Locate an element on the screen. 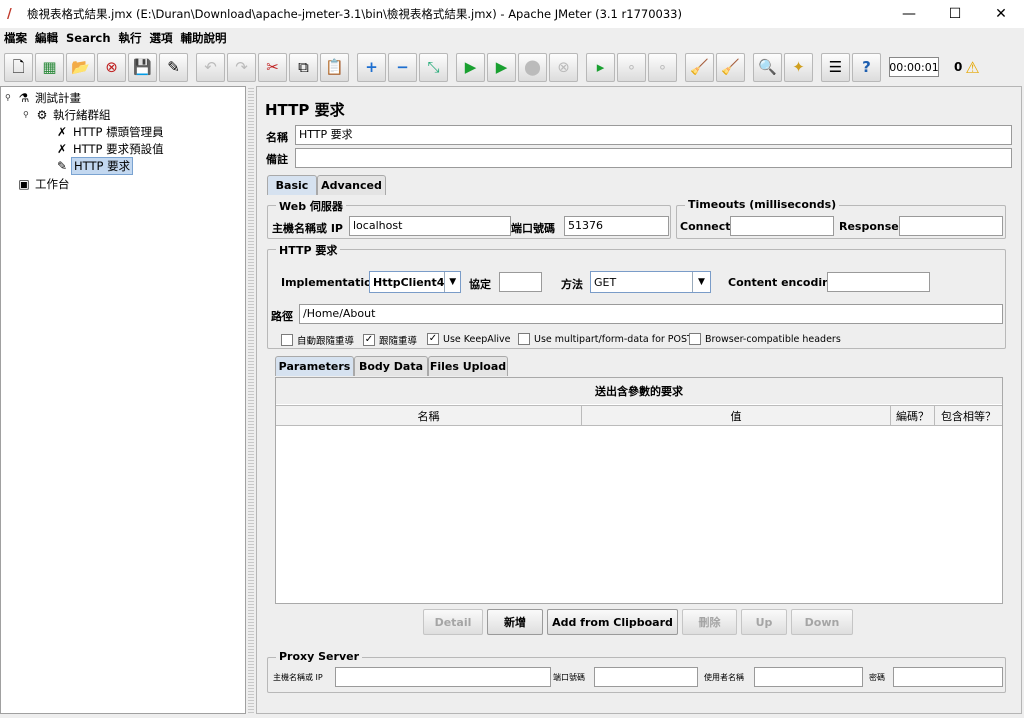 The image size is (1024, 718). auto-redirect-checkbox: 自動跟隨重導 is located at coordinates (317, 340).